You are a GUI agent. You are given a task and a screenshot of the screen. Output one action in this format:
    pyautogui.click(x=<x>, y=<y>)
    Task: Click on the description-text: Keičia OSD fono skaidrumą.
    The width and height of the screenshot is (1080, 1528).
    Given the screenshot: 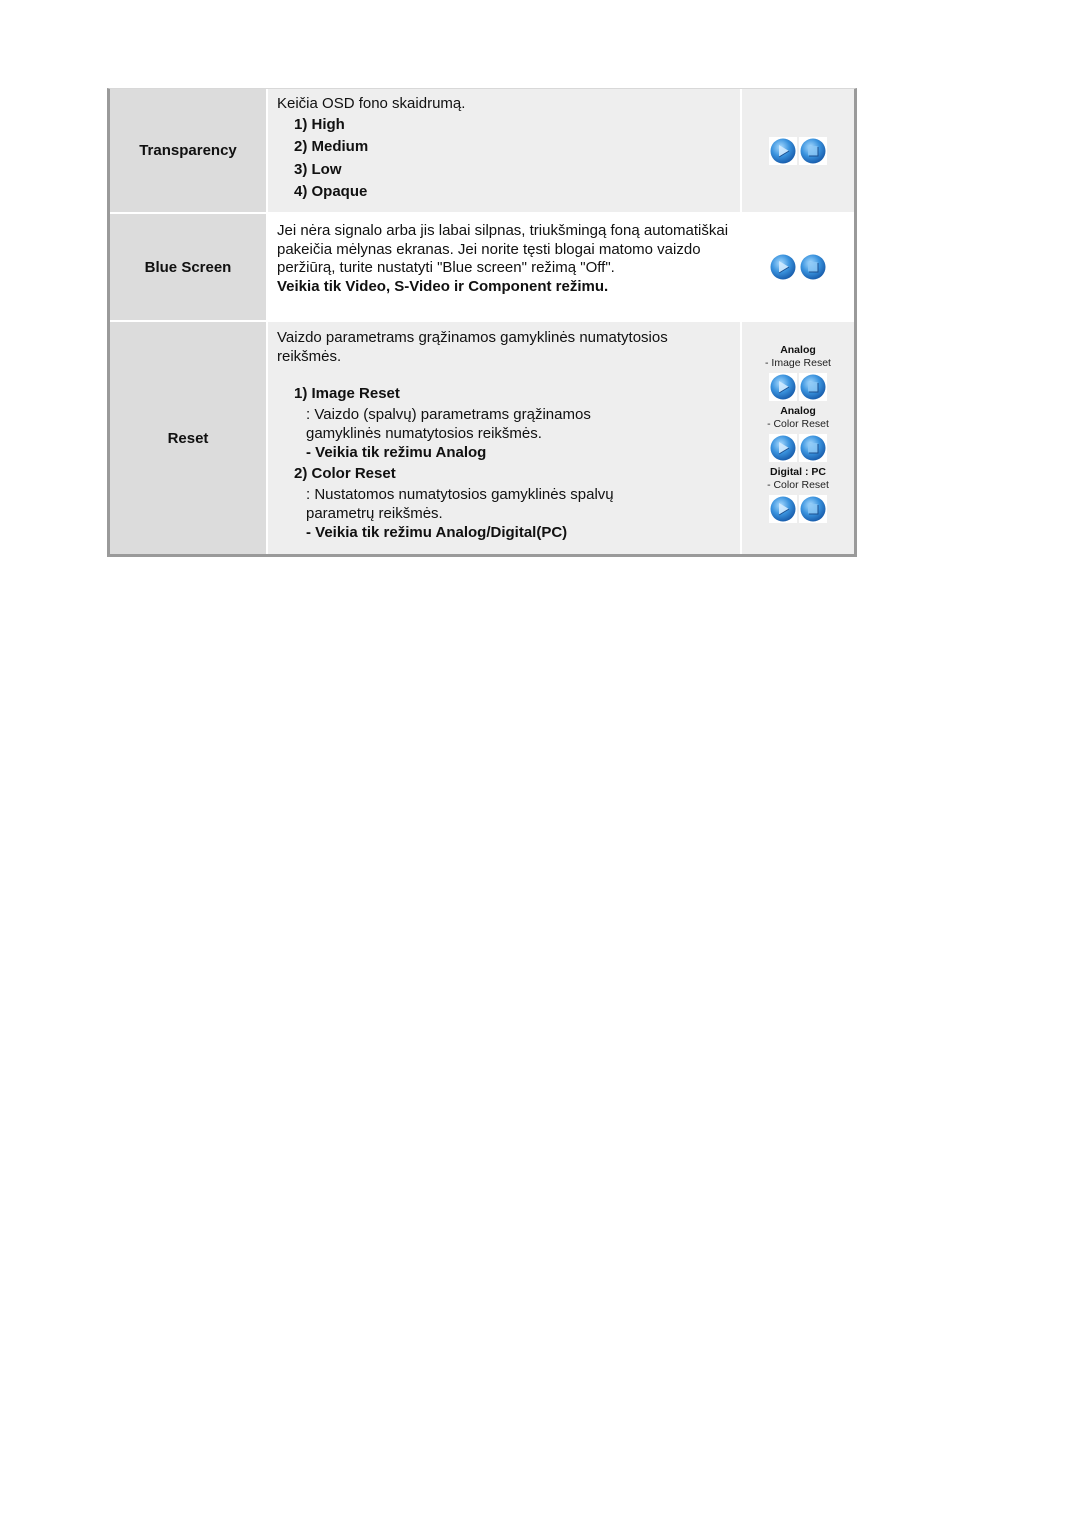 What is the action you would take?
    pyautogui.click(x=371, y=103)
    